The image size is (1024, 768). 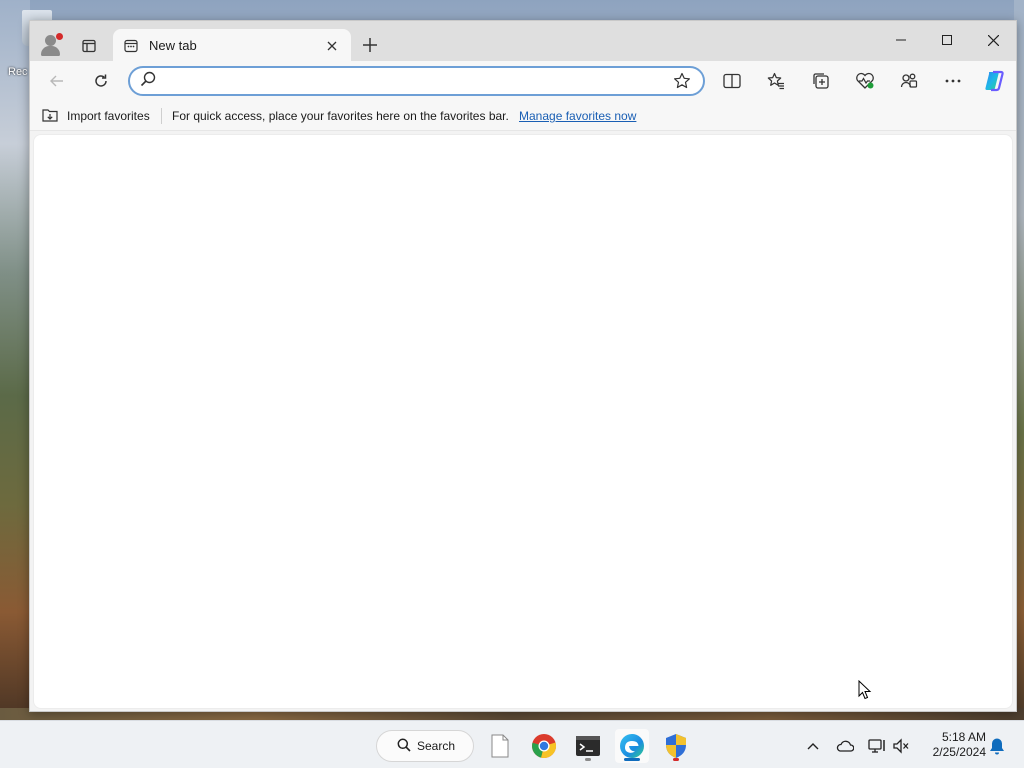 What do you see at coordinates (101, 81) in the screenshot?
I see `refresh-icon` at bounding box center [101, 81].